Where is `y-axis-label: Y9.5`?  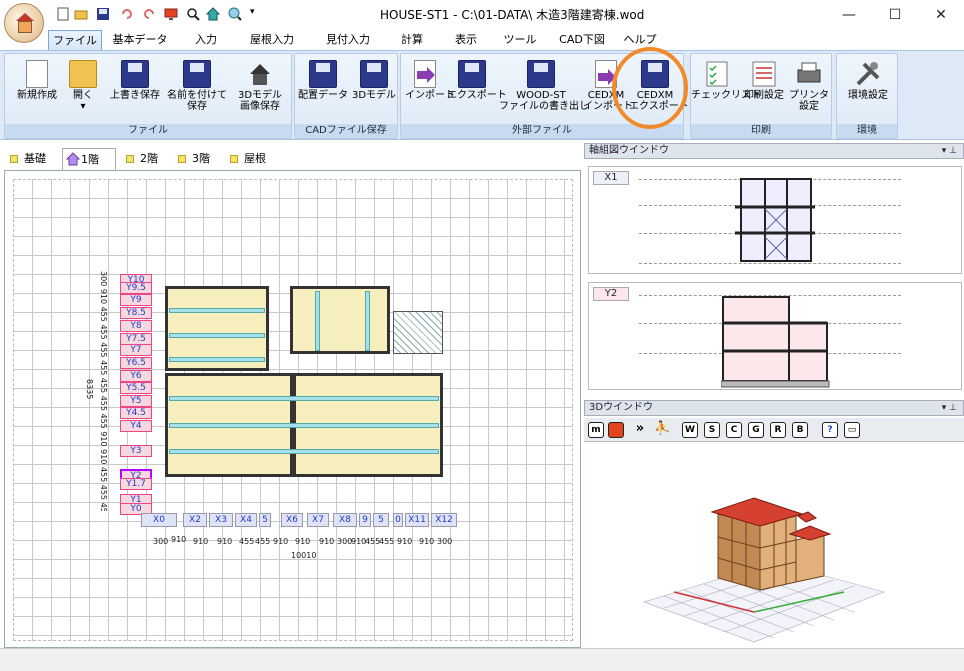 y-axis-label: Y9.5 is located at coordinates (136, 288).